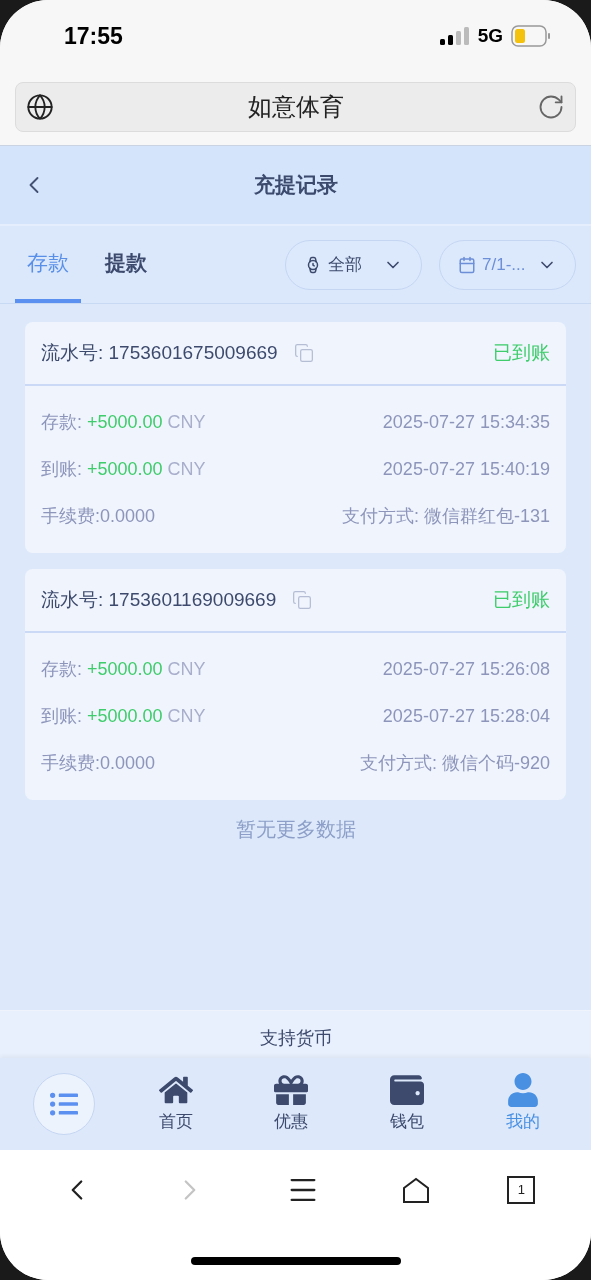 This screenshot has width=591, height=1280. Describe the element at coordinates (295, 829) in the screenshot. I see `end-note: 暂无更多数据` at that location.